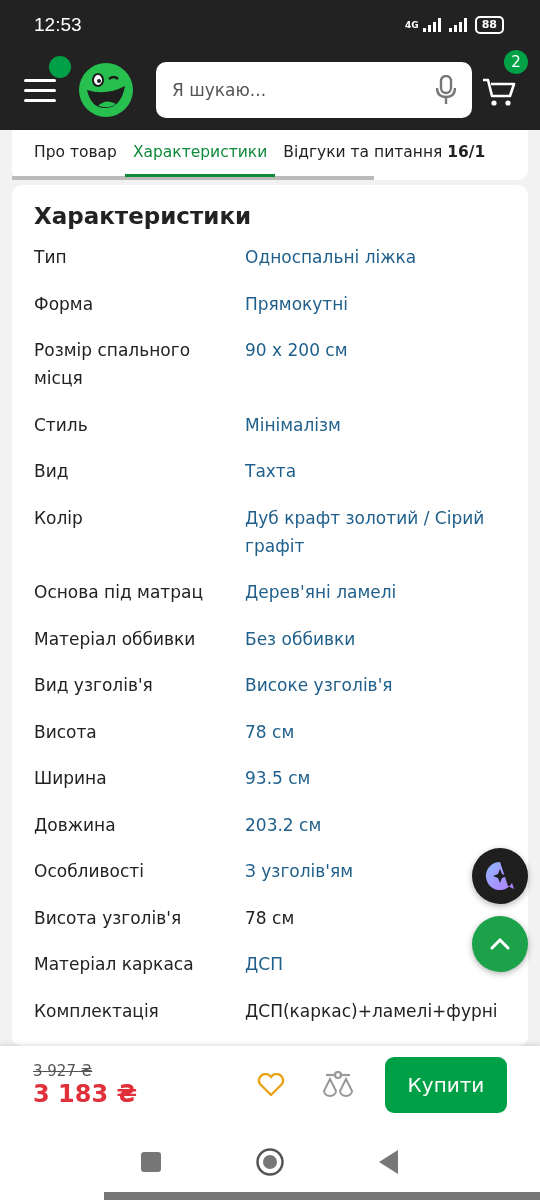 Image resolution: width=540 pixels, height=1200 pixels. What do you see at coordinates (297, 303) in the screenshot?
I see `spec-value-link: Прямокутні` at bounding box center [297, 303].